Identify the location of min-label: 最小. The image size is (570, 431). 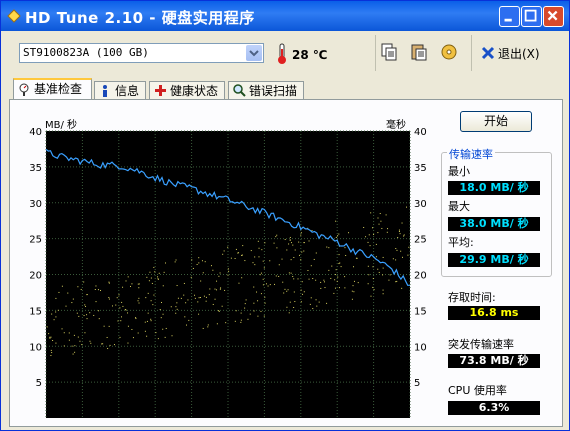
(459, 171).